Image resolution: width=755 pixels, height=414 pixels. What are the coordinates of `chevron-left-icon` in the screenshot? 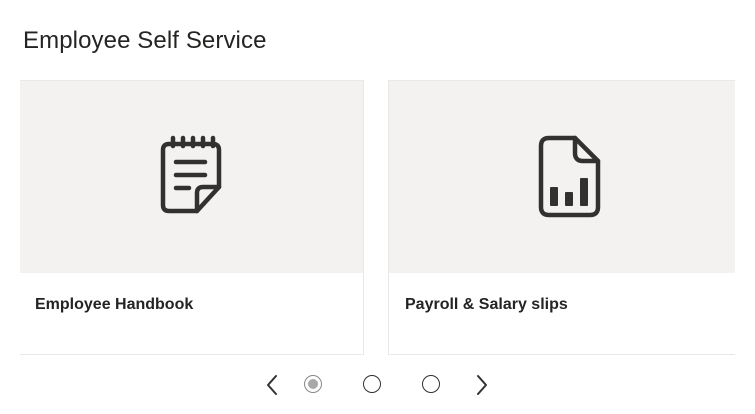 It's located at (272, 385).